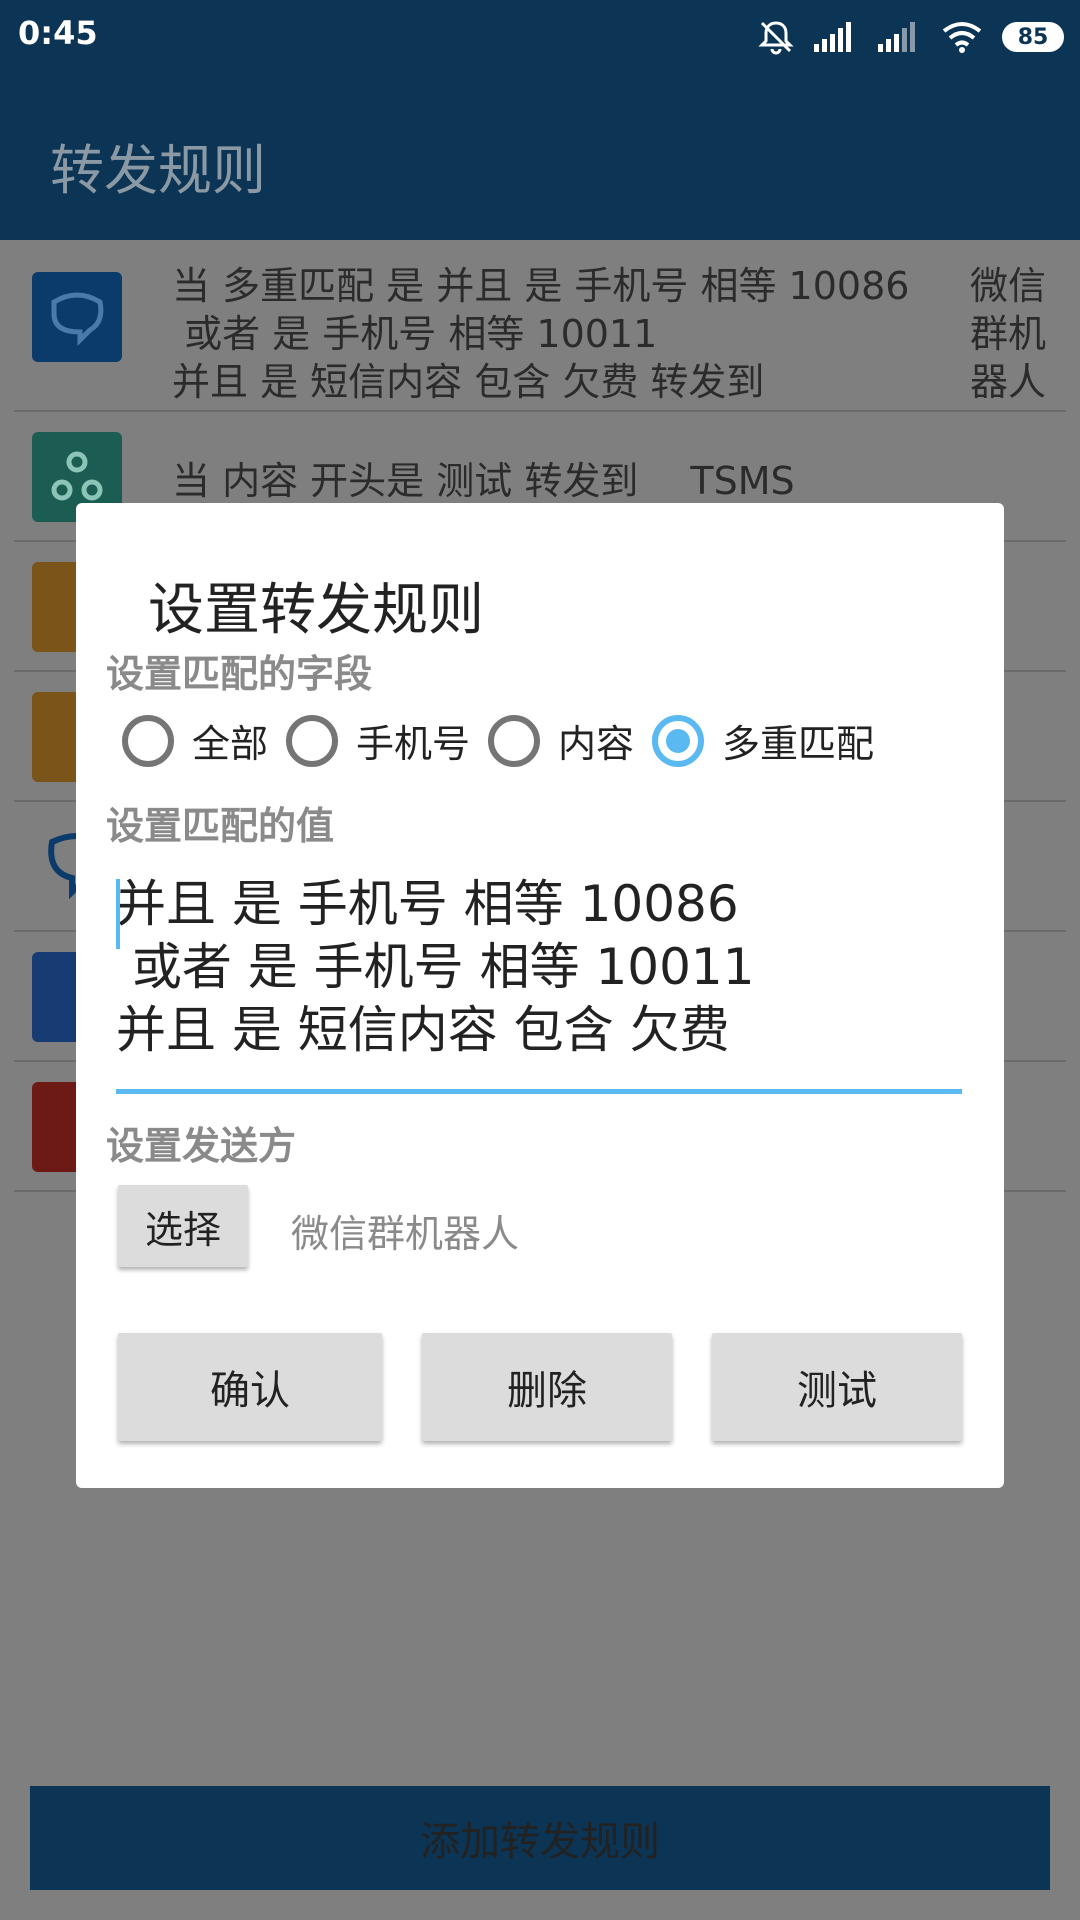  Describe the element at coordinates (250, 1387) in the screenshot. I see `confirm-button: 确认` at that location.